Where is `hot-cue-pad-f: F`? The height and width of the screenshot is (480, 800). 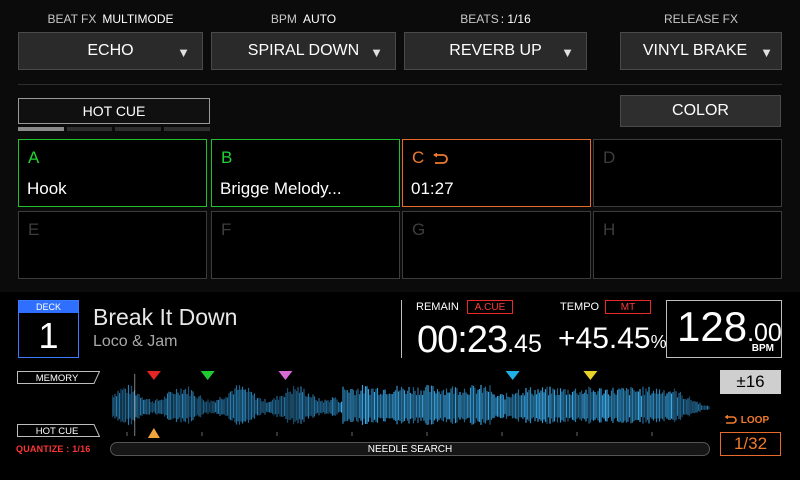 hot-cue-pad-f: F is located at coordinates (305, 245).